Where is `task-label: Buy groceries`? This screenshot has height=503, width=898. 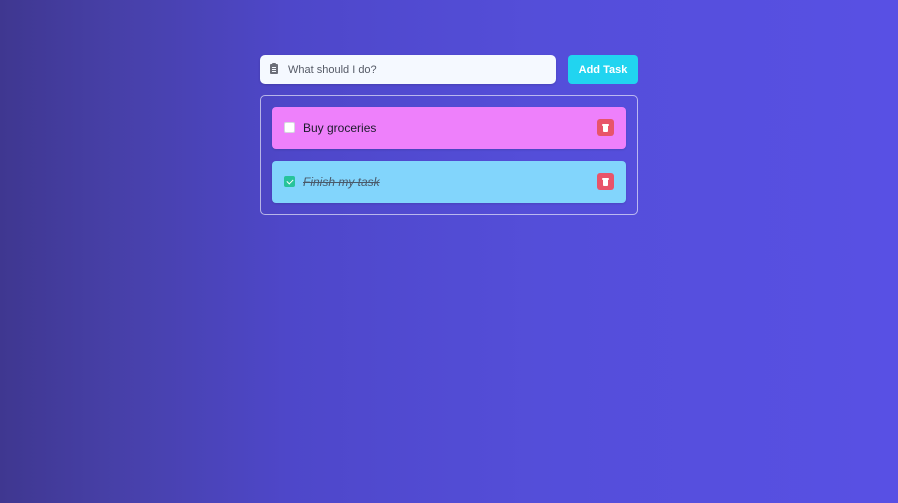 task-label: Buy groceries is located at coordinates (340, 128).